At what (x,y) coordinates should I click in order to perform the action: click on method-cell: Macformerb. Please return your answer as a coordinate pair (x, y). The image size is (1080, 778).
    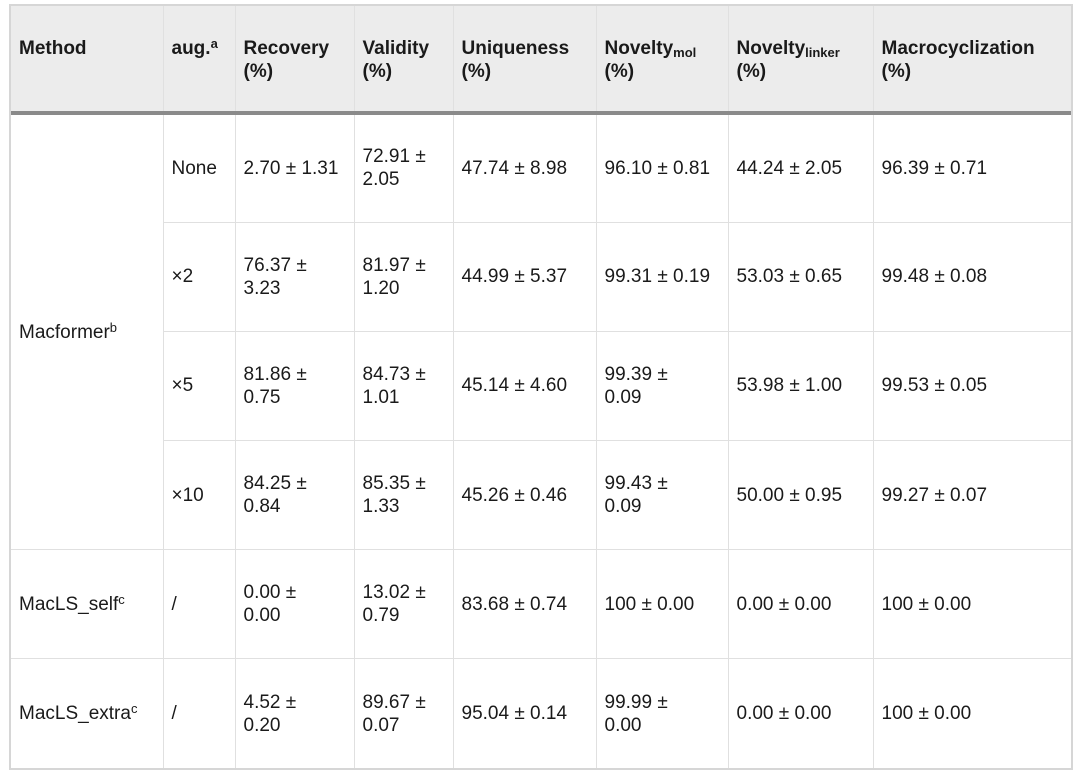
    Looking at the image, I should click on (87, 332).